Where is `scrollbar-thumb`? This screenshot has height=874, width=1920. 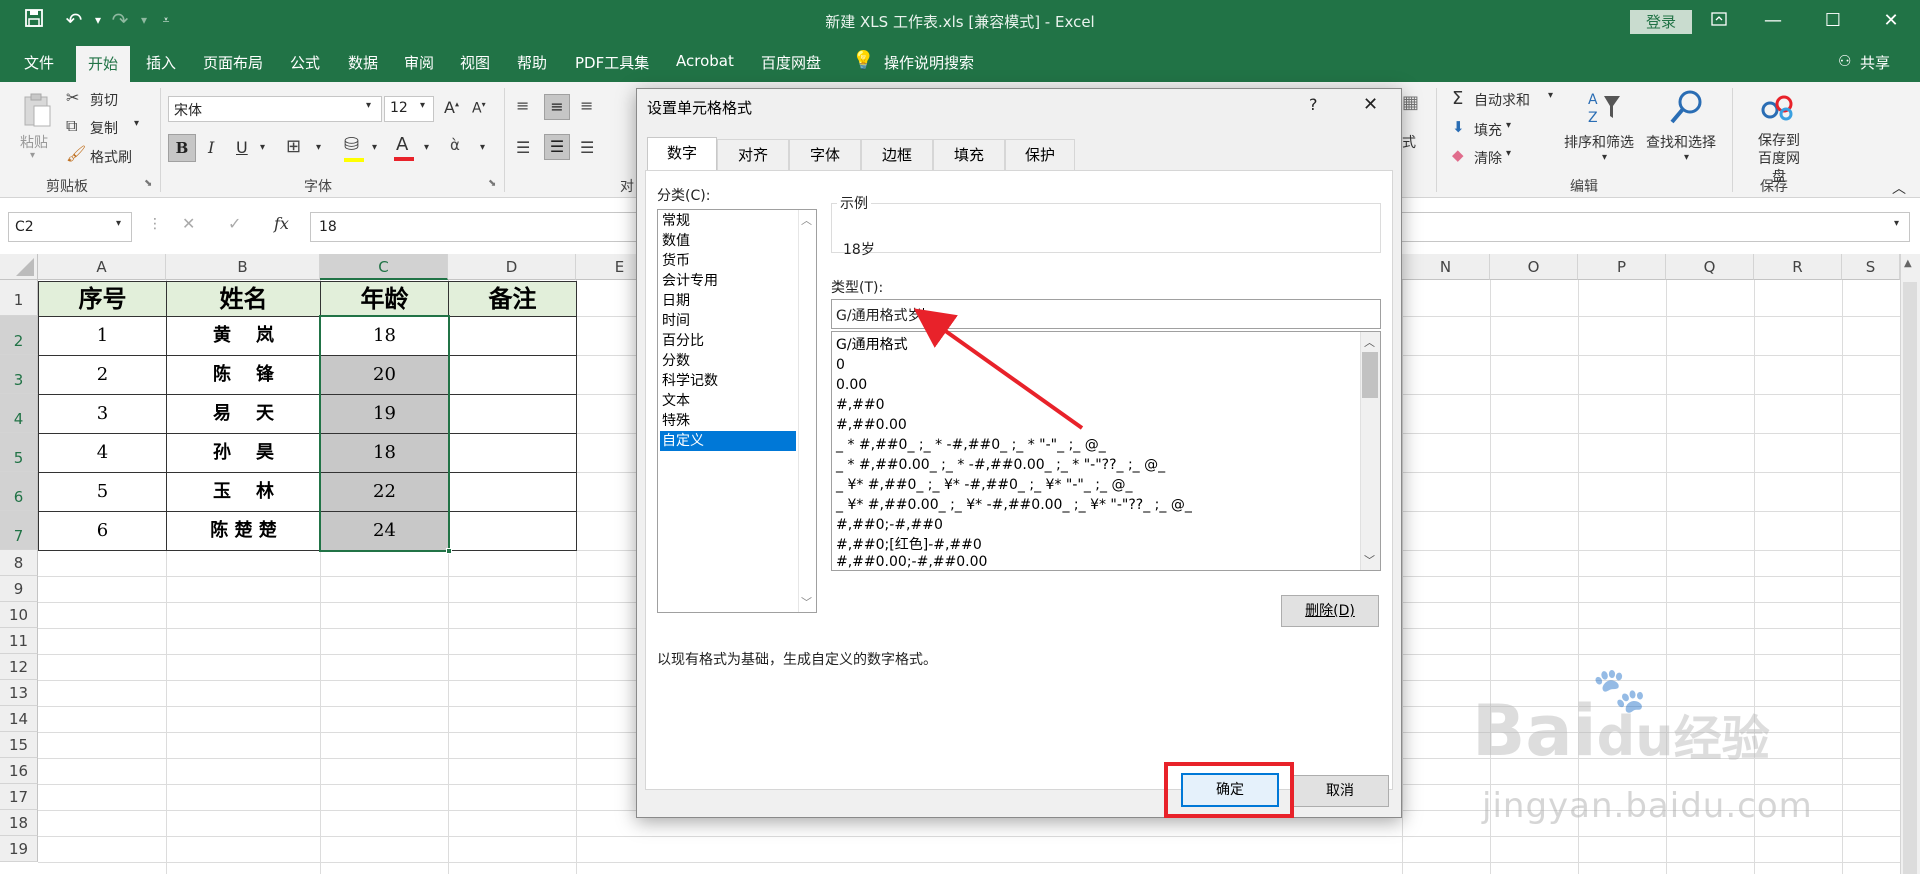
scrollbar-thumb is located at coordinates (1910, 578).